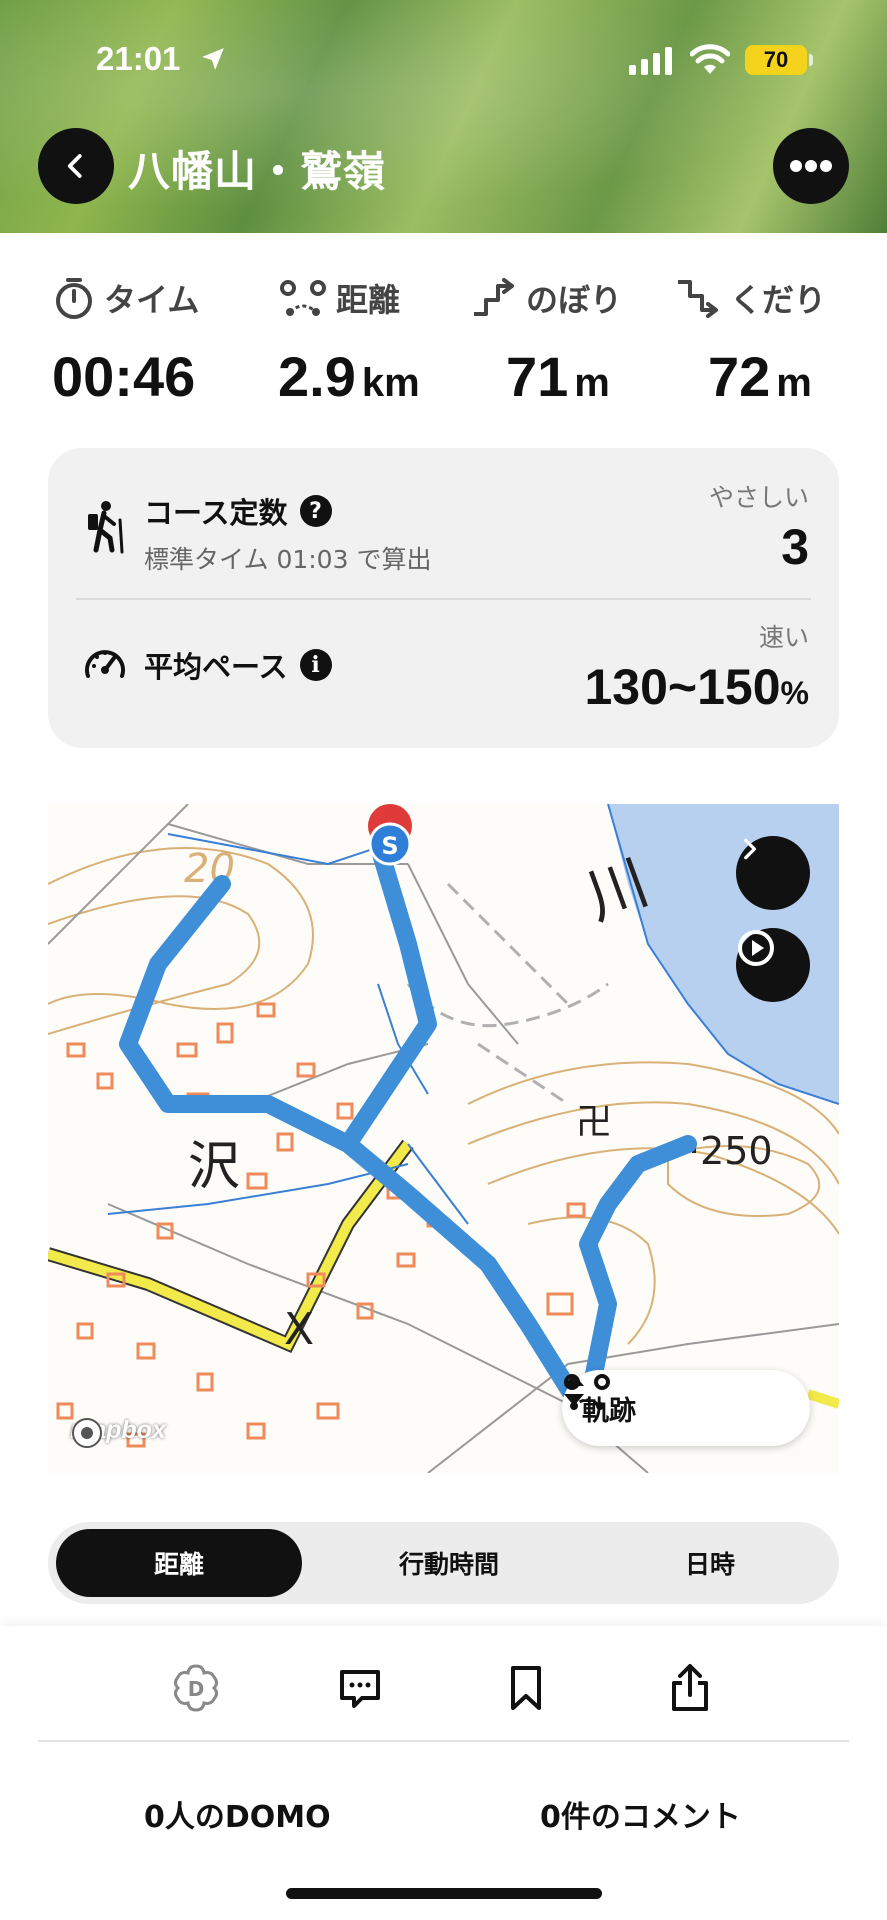  What do you see at coordinates (811, 60) in the screenshot?
I see `battery-tip` at bounding box center [811, 60].